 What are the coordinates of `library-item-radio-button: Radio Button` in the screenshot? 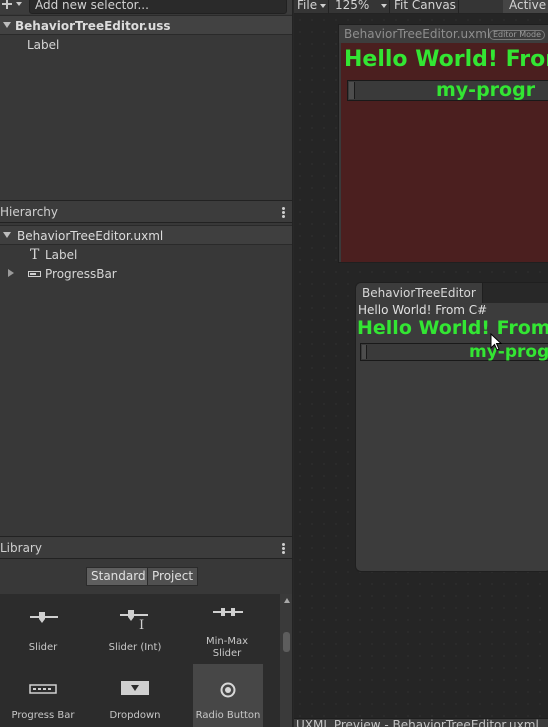 It's located at (228, 695).